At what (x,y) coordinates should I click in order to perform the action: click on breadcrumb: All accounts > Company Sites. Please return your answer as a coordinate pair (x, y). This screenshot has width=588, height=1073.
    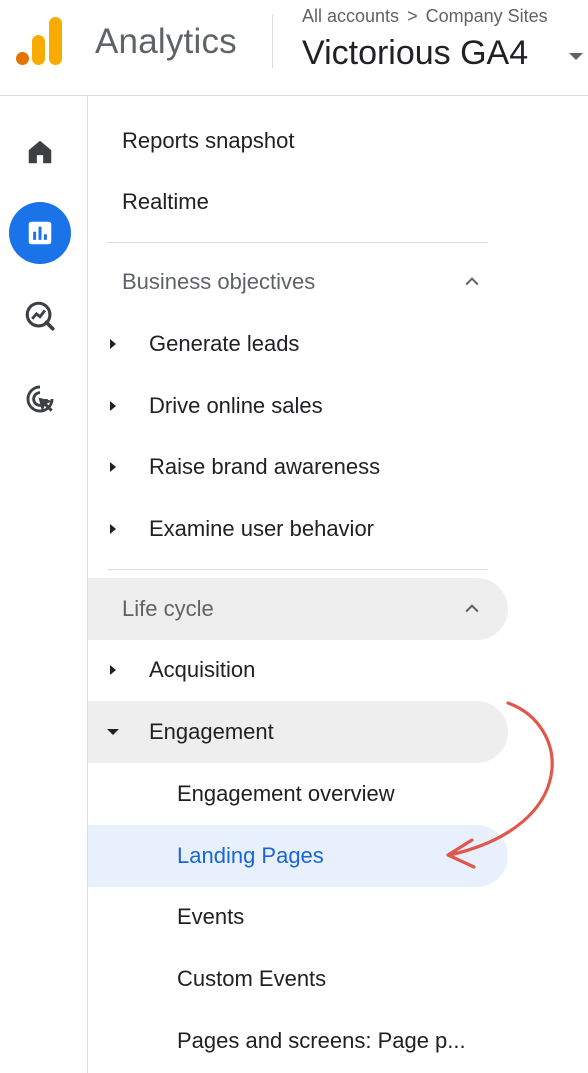
    Looking at the image, I should click on (425, 16).